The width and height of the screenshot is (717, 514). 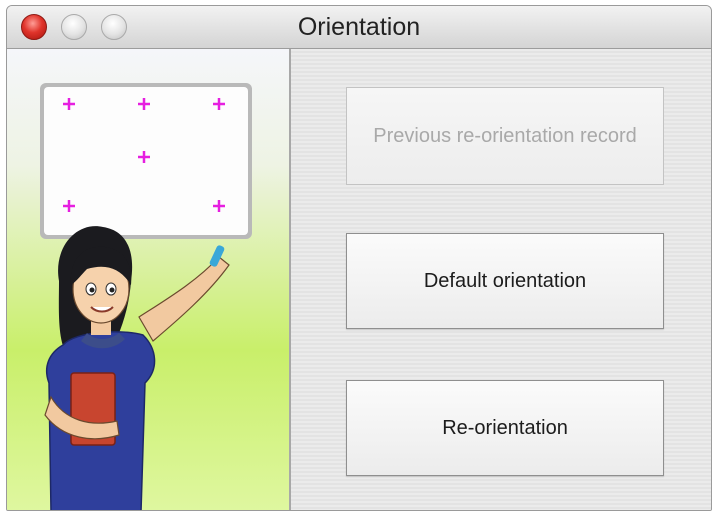 I want to click on default-orientation-button: Default orientation, so click(x=505, y=281).